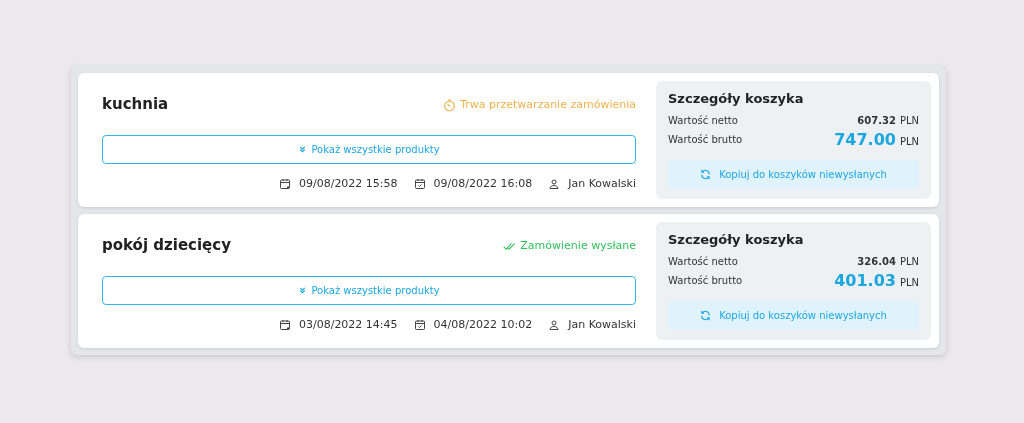 This screenshot has height=423, width=1024. What do you see at coordinates (865, 139) in the screenshot?
I see `gross-value: 747.00` at bounding box center [865, 139].